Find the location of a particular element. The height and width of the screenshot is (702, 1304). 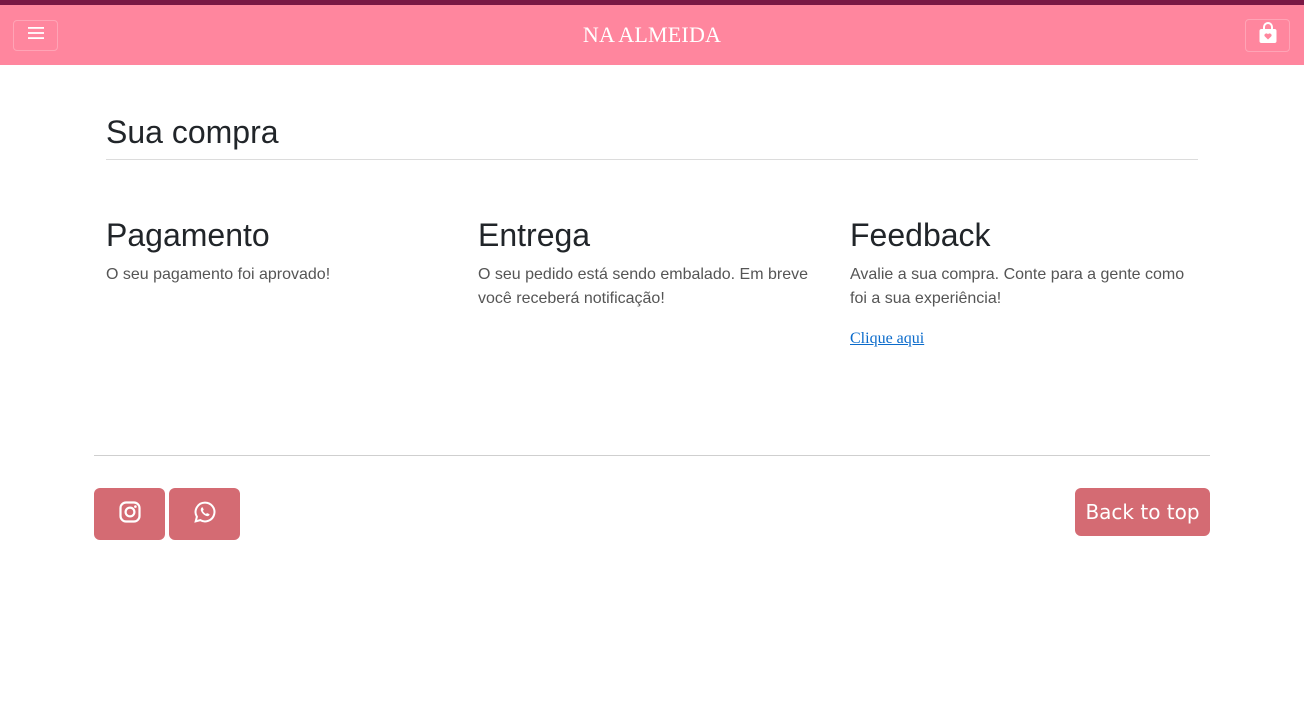

navbar: NA ALMEIDA is located at coordinates (652, 35).